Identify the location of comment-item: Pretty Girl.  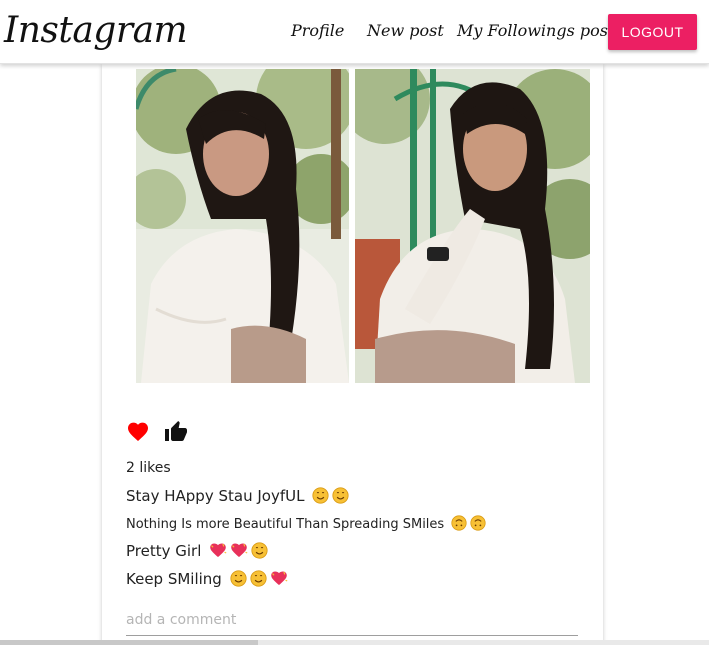
(197, 552).